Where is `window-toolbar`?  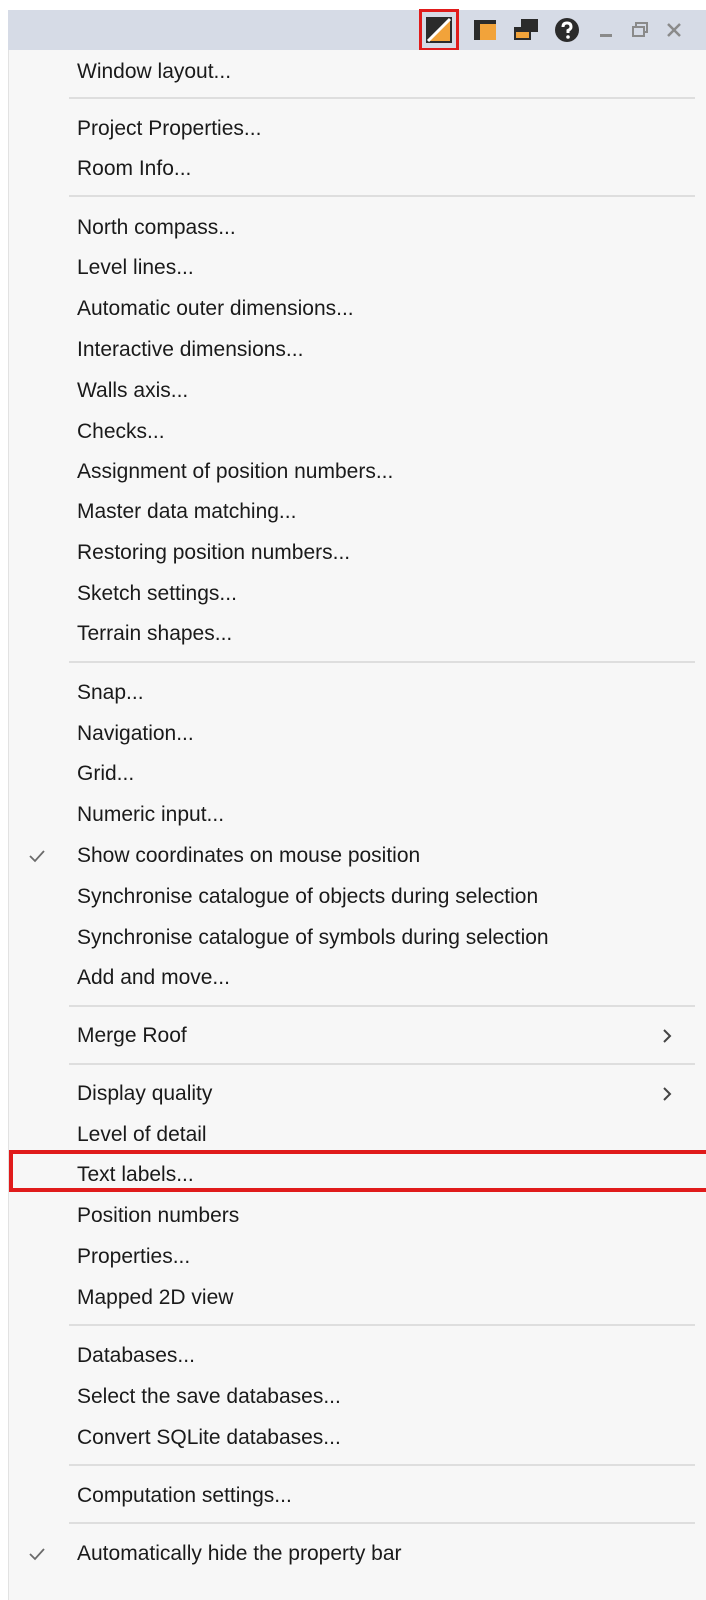 window-toolbar is located at coordinates (357, 30).